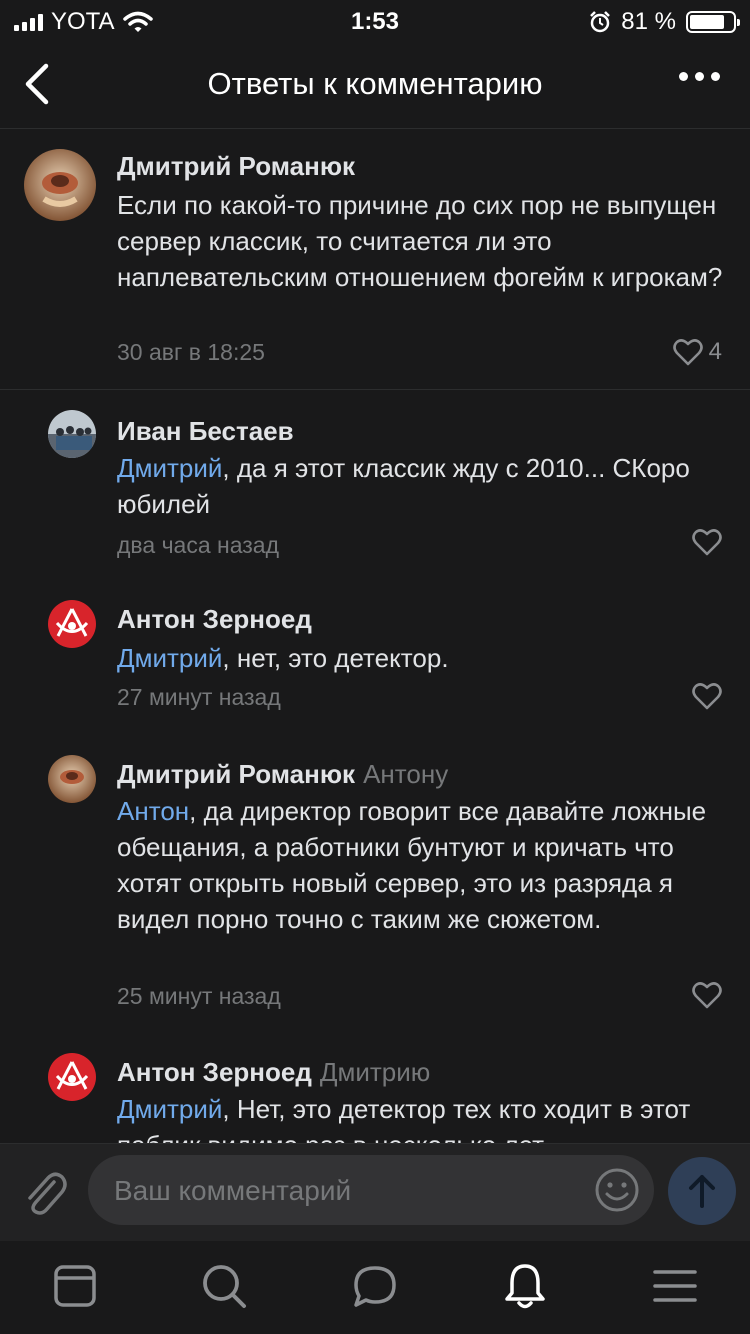 The image size is (750, 1334). I want to click on comment-author: Антон Зерноед, so click(214, 619).